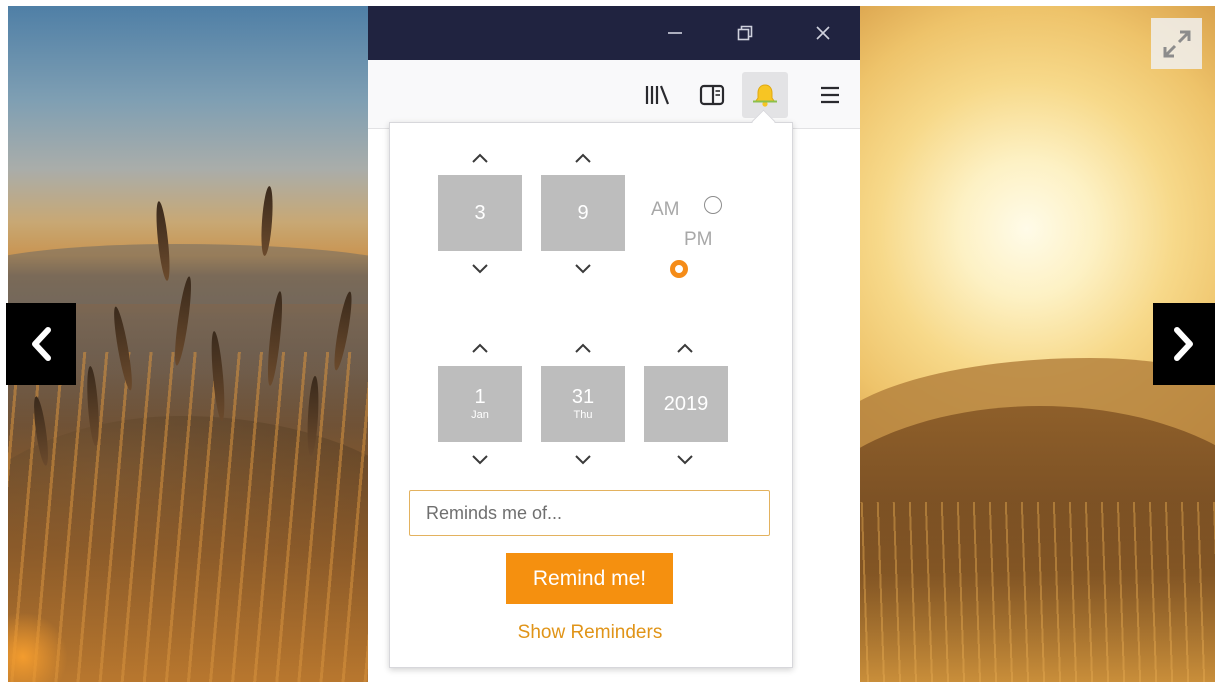 The image size is (1215, 682). I want to click on minute-value: 9, so click(583, 213).